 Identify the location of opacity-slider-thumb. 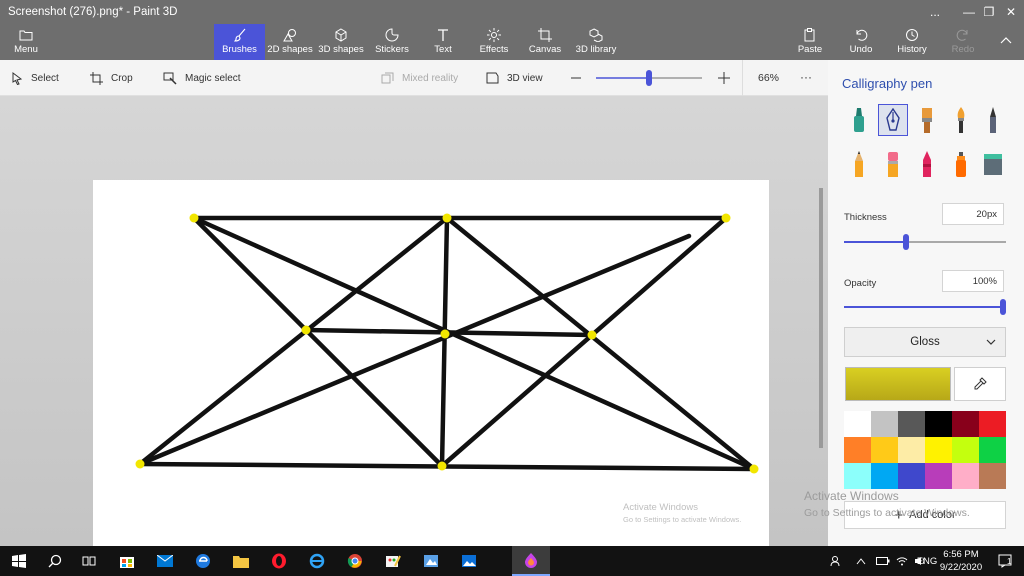
(1003, 307).